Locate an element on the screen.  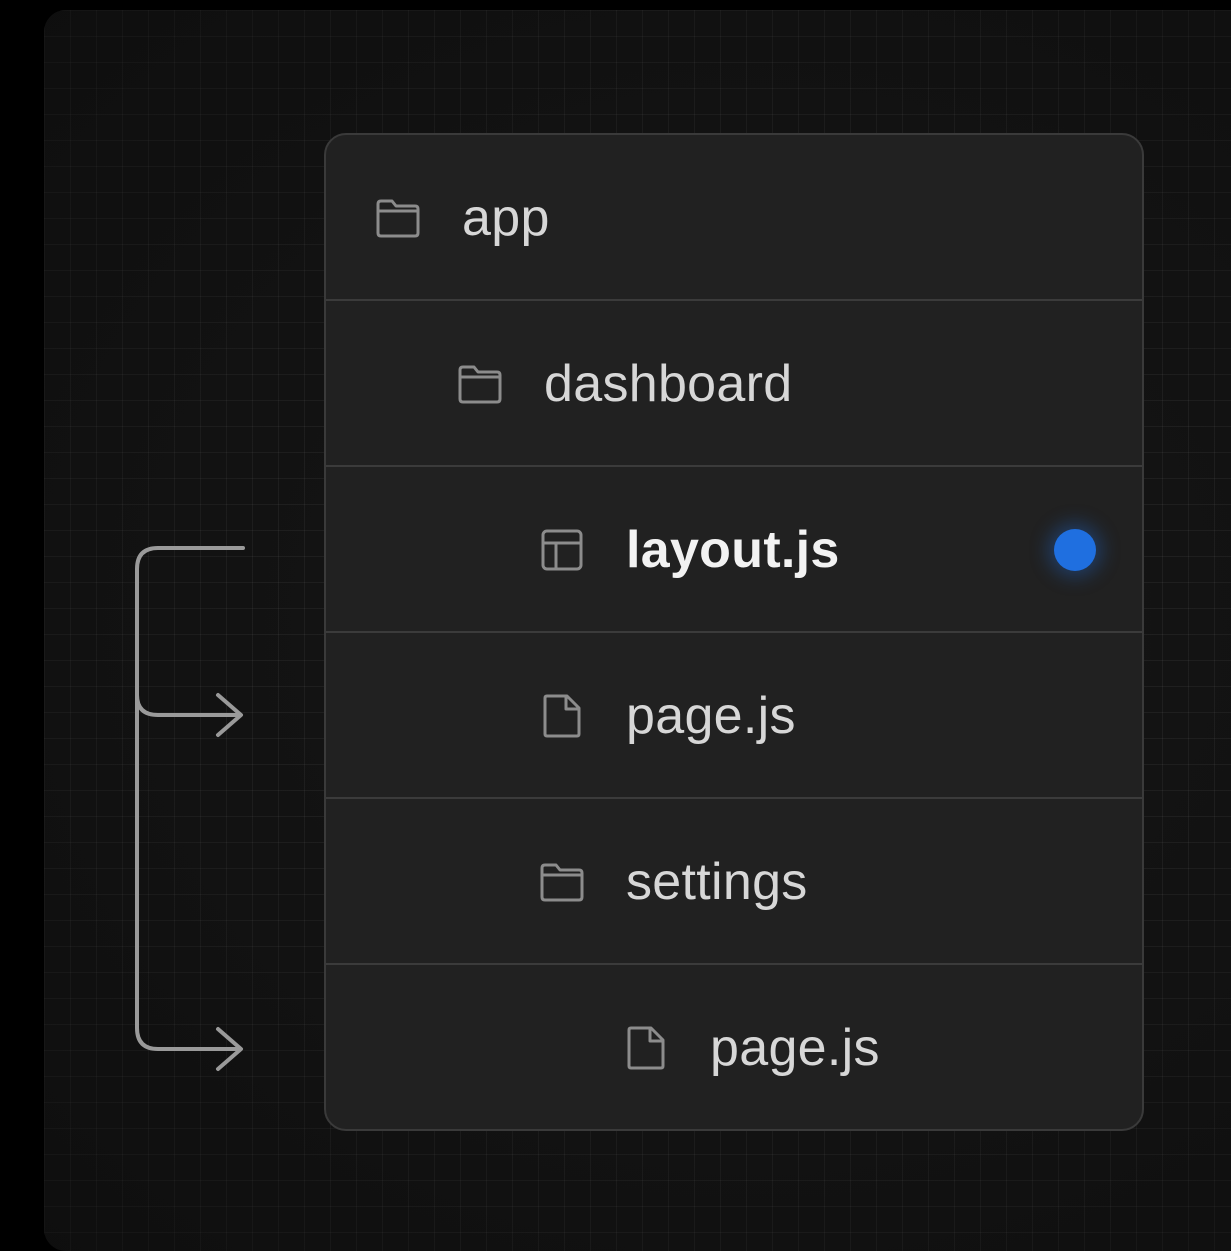
tree-row-settings: settings is located at coordinates (734, 882).